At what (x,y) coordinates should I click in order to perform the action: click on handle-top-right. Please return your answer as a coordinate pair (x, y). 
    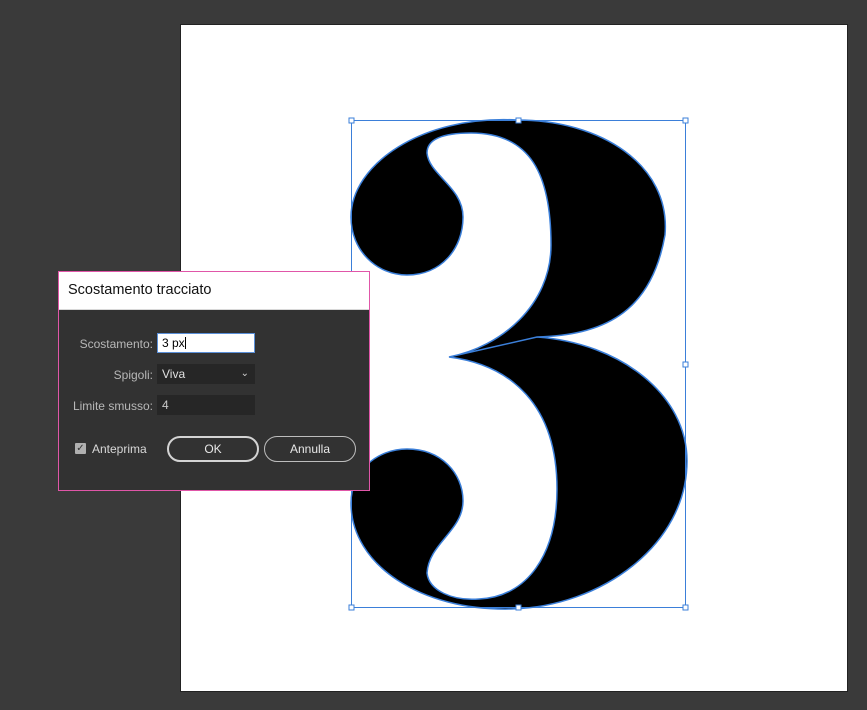
    Looking at the image, I should click on (685, 120).